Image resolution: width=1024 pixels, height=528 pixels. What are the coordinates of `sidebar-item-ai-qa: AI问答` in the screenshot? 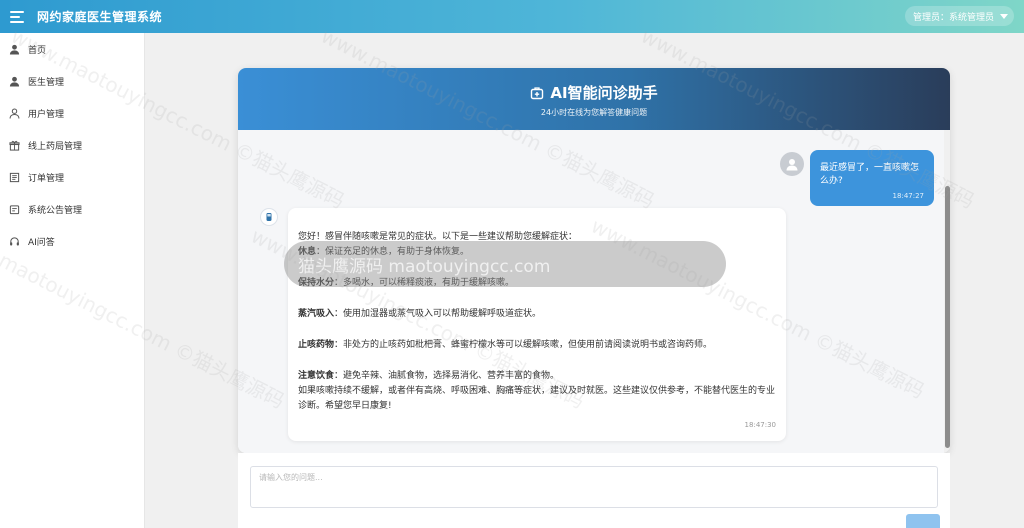 It's located at (72, 241).